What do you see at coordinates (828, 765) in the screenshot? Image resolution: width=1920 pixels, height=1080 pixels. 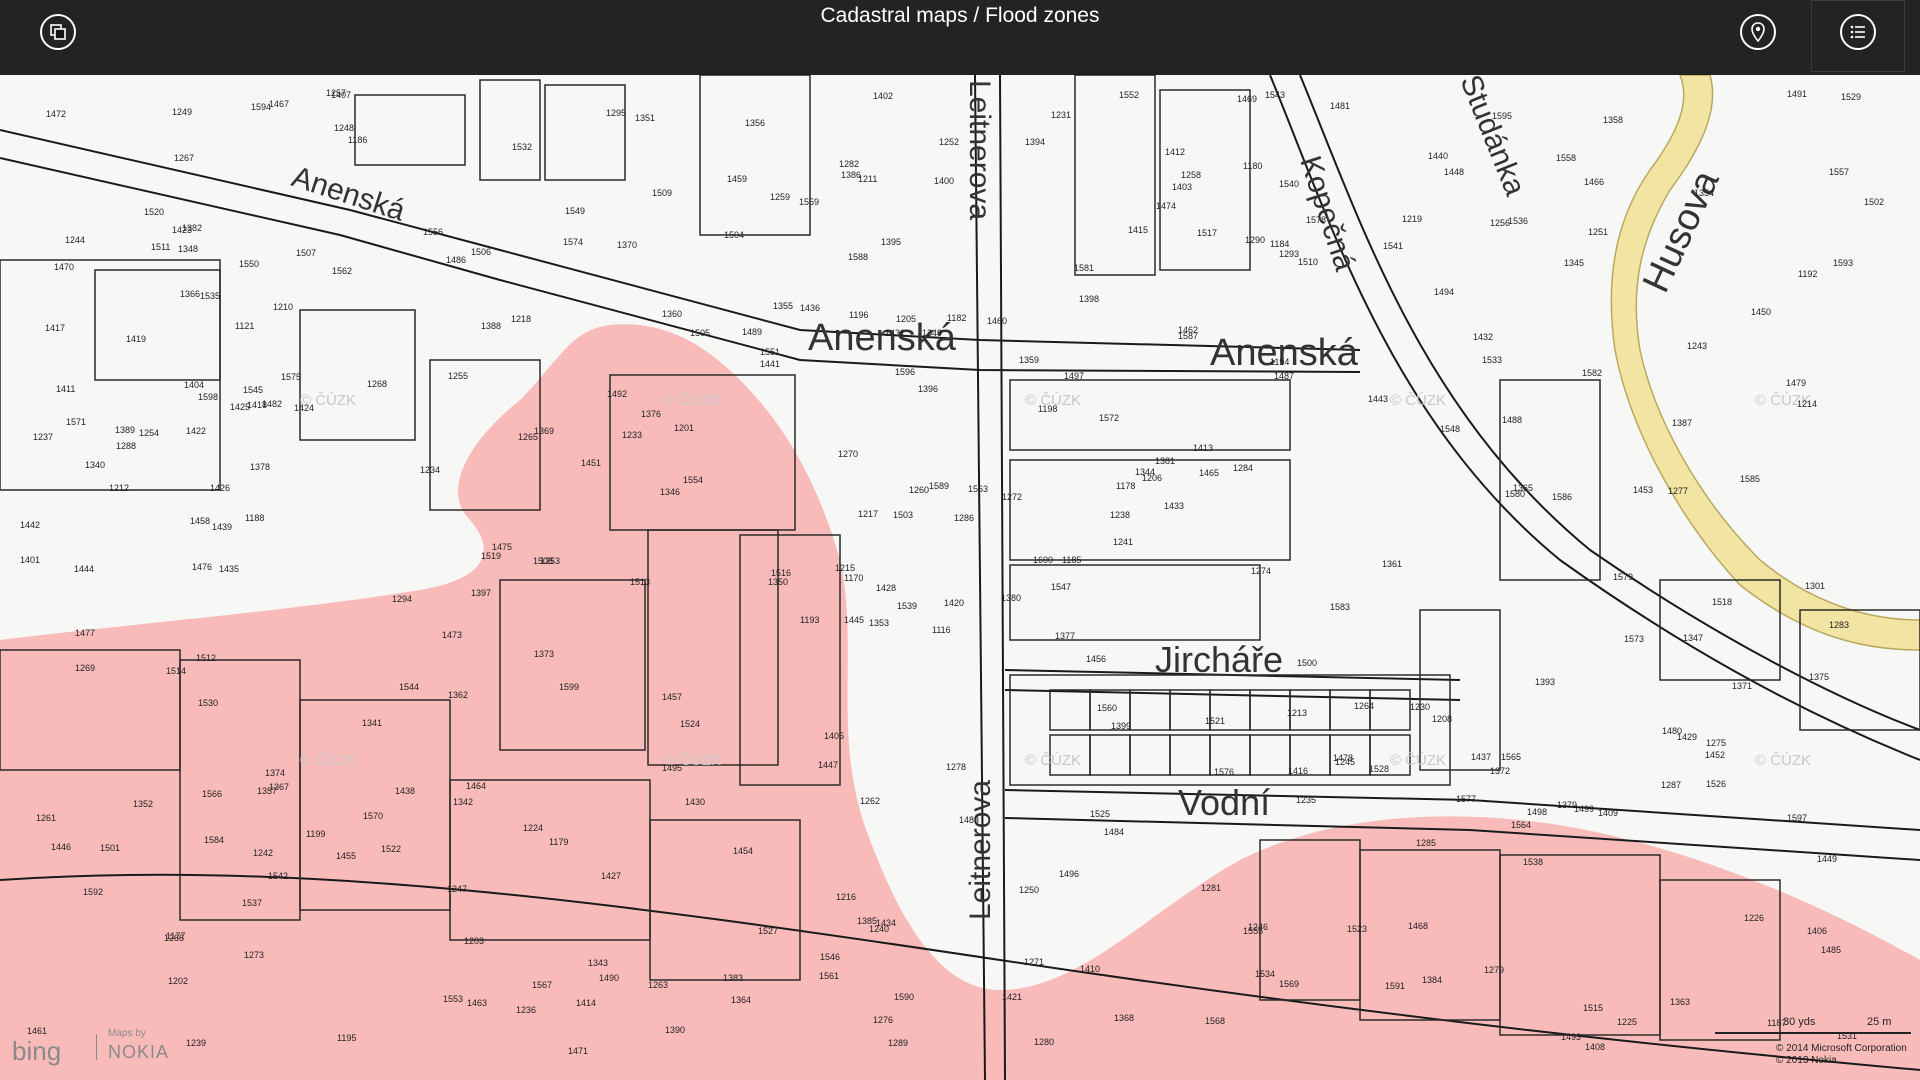 I see `parcel-number: 1447` at bounding box center [828, 765].